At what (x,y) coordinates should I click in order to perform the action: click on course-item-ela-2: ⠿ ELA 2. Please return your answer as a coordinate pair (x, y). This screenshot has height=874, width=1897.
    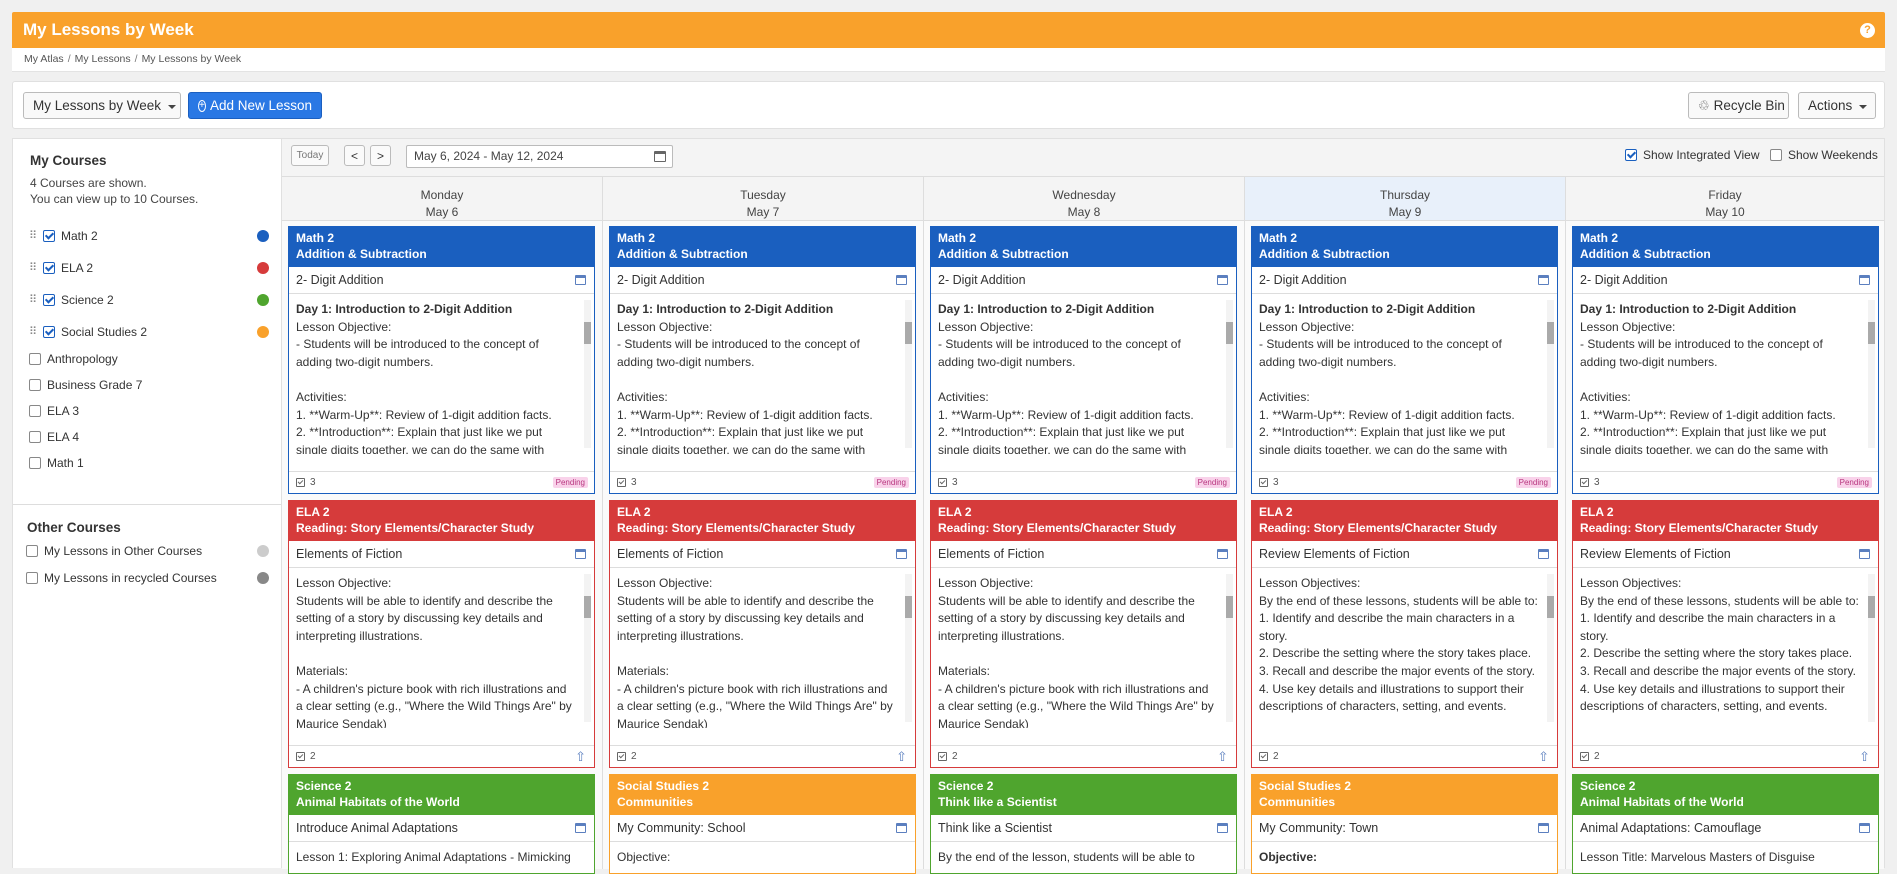
    Looking at the image, I should click on (149, 268).